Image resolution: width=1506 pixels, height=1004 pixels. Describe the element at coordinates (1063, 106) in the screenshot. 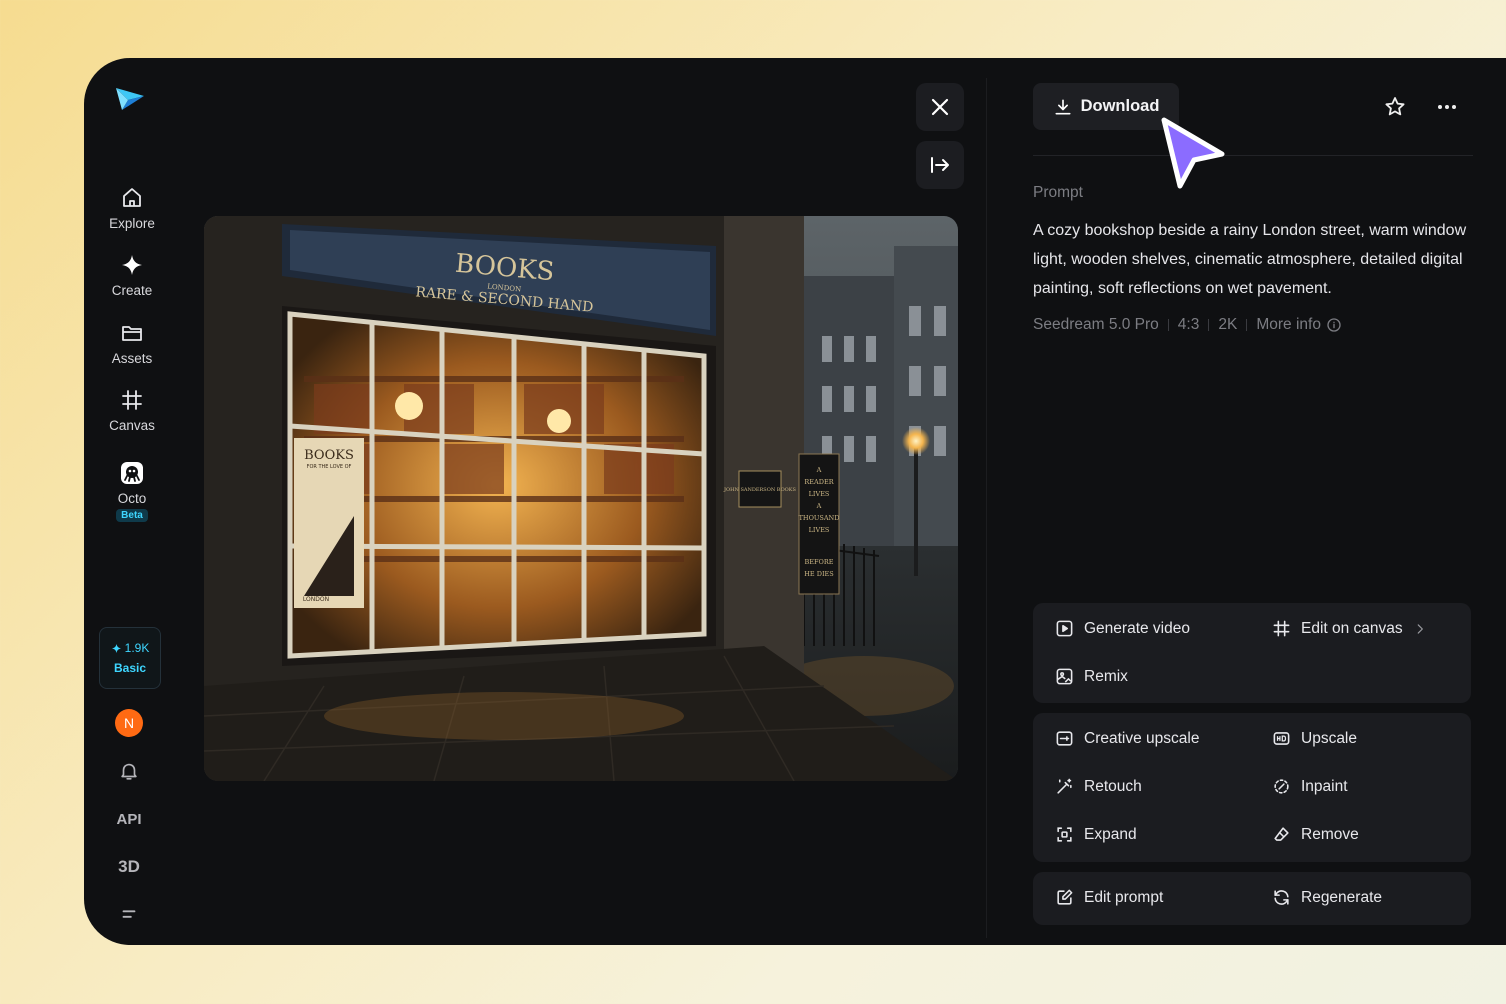

I see `download-icon` at that location.